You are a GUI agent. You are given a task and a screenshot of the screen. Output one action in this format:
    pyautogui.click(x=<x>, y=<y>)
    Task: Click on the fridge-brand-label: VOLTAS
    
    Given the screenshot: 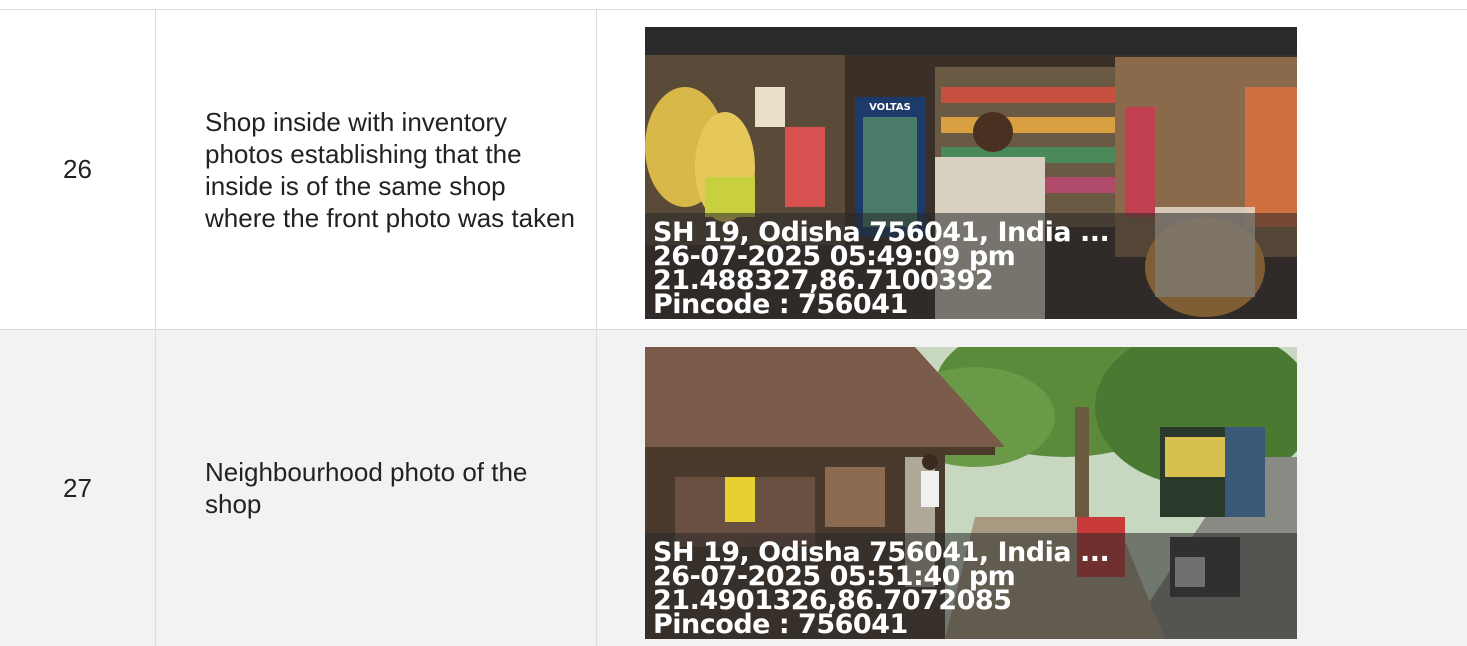 What is the action you would take?
    pyautogui.click(x=890, y=107)
    